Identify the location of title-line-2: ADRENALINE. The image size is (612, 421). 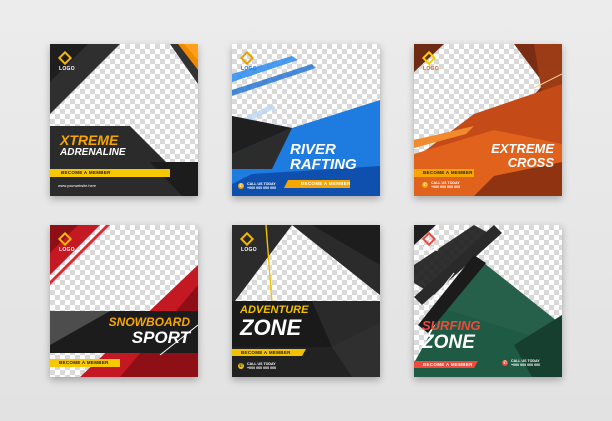
(93, 152).